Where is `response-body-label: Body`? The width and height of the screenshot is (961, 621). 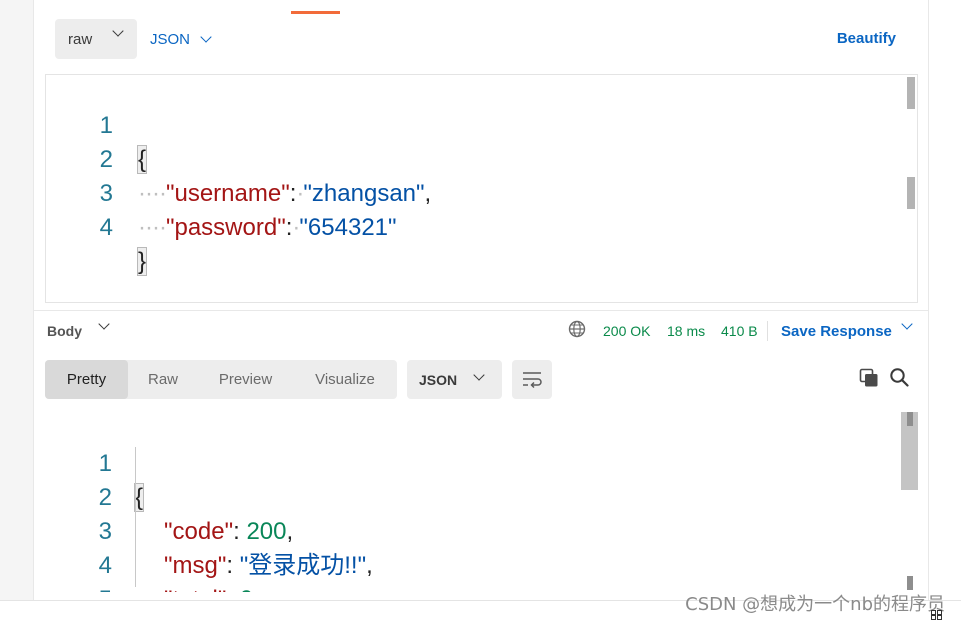
response-body-label: Body is located at coordinates (64, 331).